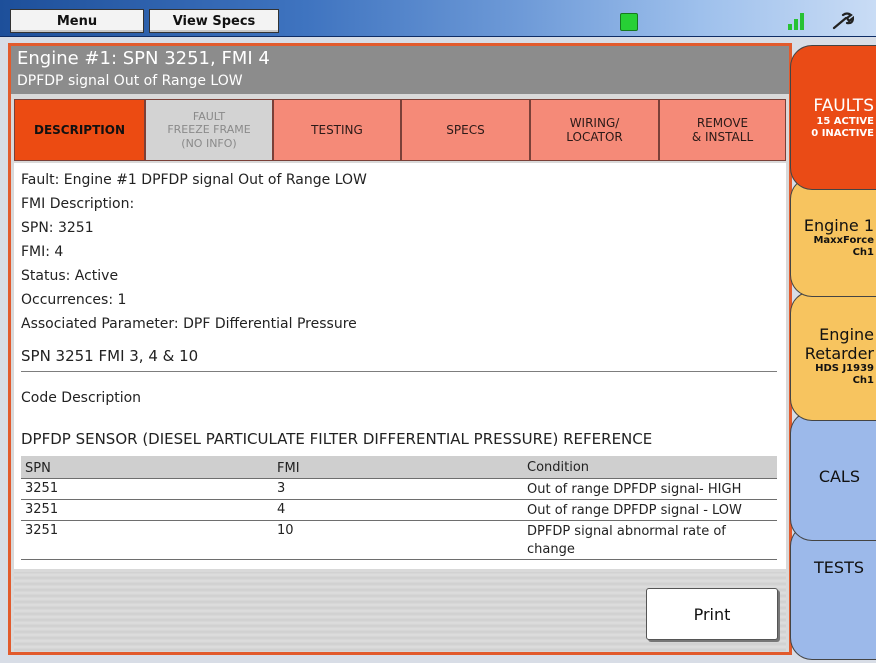  Describe the element at coordinates (634, 489) in the screenshot. I see `table-cell: Out of range DPFDP signal- HIGH` at that location.